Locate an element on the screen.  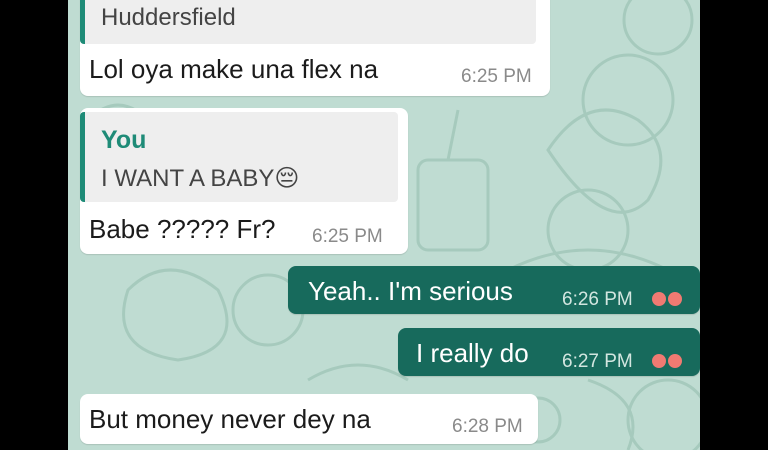
quoted-message: You I WANT A BABY😔 is located at coordinates (239, 157).